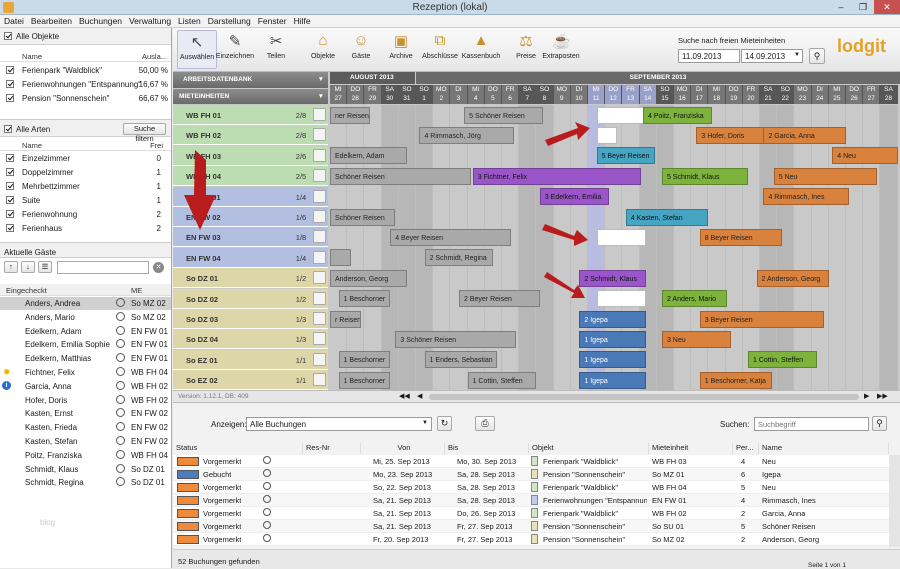 The height and width of the screenshot is (569, 900). What do you see at coordinates (882, 396) in the screenshot?
I see `scroll-end-icon: ▶▶` at bounding box center [882, 396].